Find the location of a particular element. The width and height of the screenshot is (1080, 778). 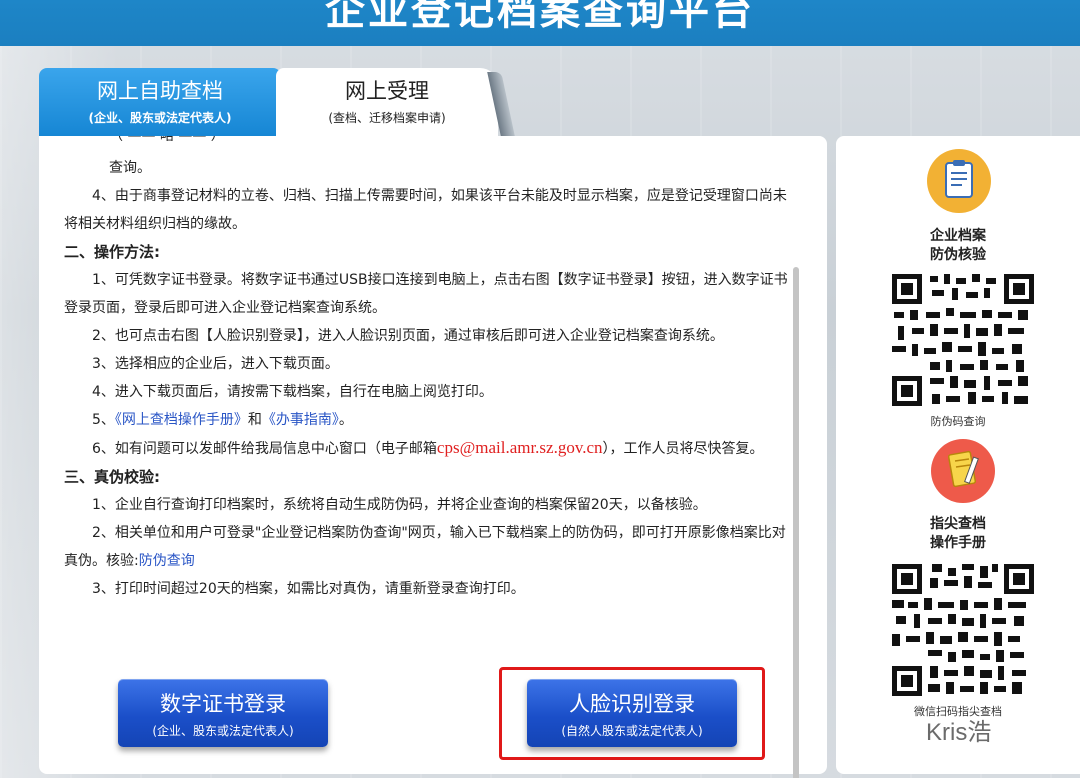

side-item2-title: 指尖查档 is located at coordinates (958, 524).